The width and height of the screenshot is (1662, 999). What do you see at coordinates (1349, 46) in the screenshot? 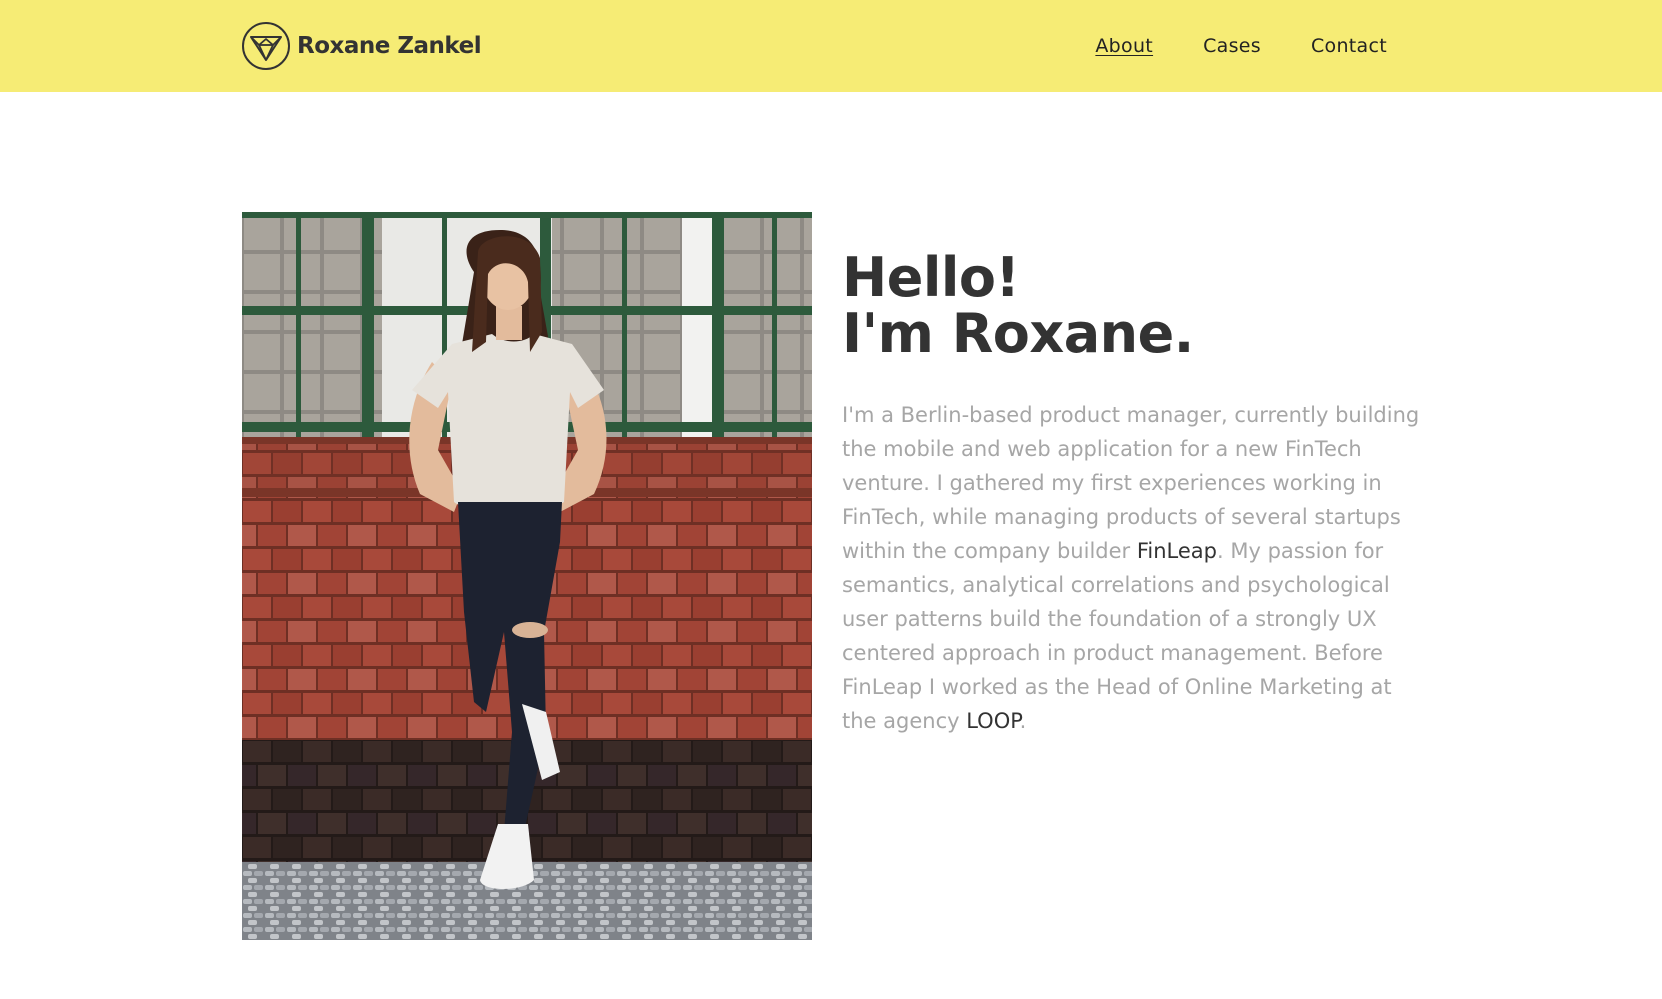
I see `nav-link-contact: Contact` at bounding box center [1349, 46].